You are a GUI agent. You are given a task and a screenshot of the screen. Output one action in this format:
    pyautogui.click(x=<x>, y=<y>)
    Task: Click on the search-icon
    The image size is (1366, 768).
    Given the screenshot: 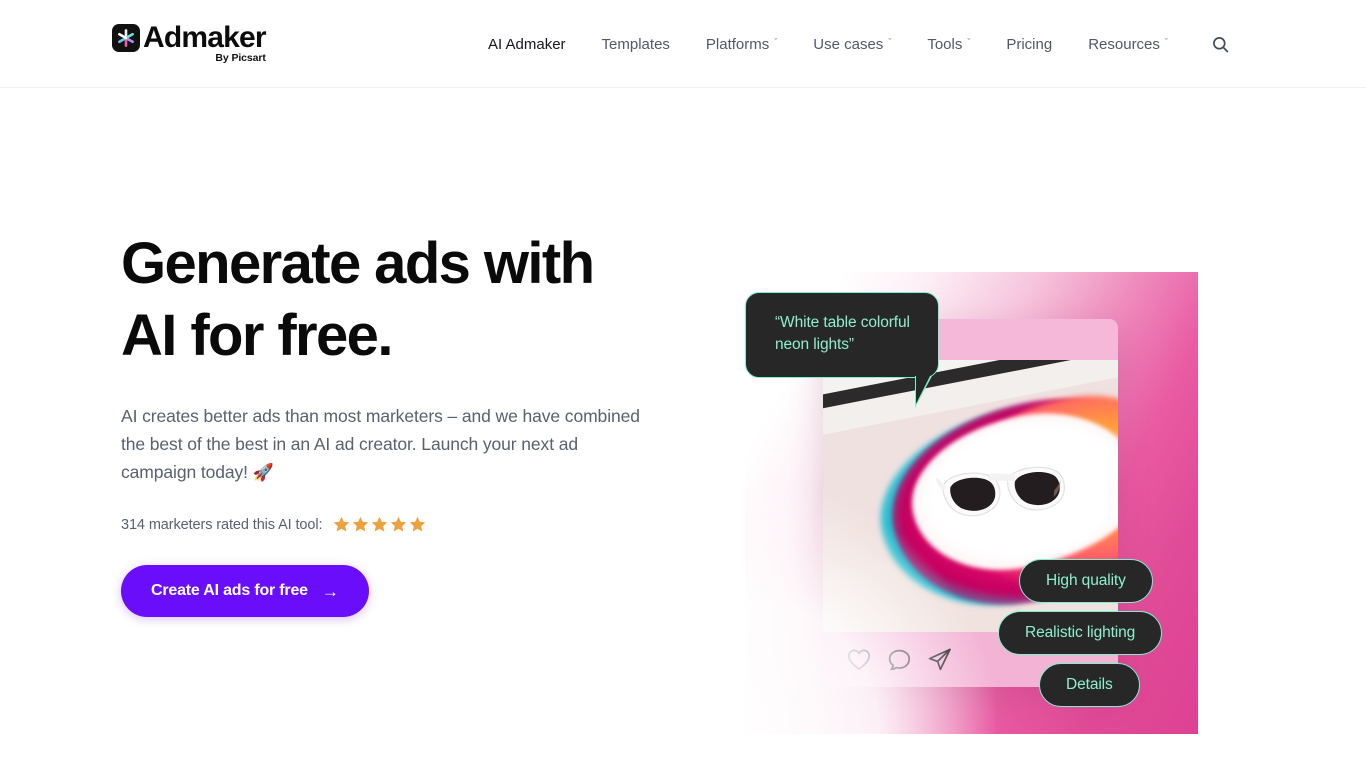 What is the action you would take?
    pyautogui.click(x=1221, y=44)
    